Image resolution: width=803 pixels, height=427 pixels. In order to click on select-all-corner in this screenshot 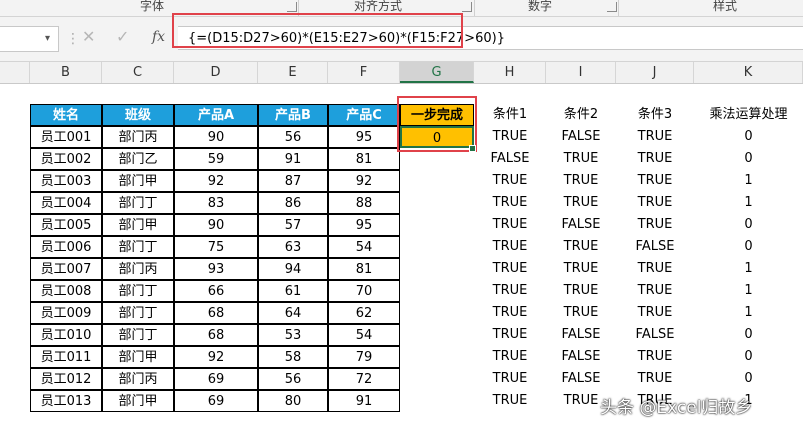, I will do `click(15, 72)`.